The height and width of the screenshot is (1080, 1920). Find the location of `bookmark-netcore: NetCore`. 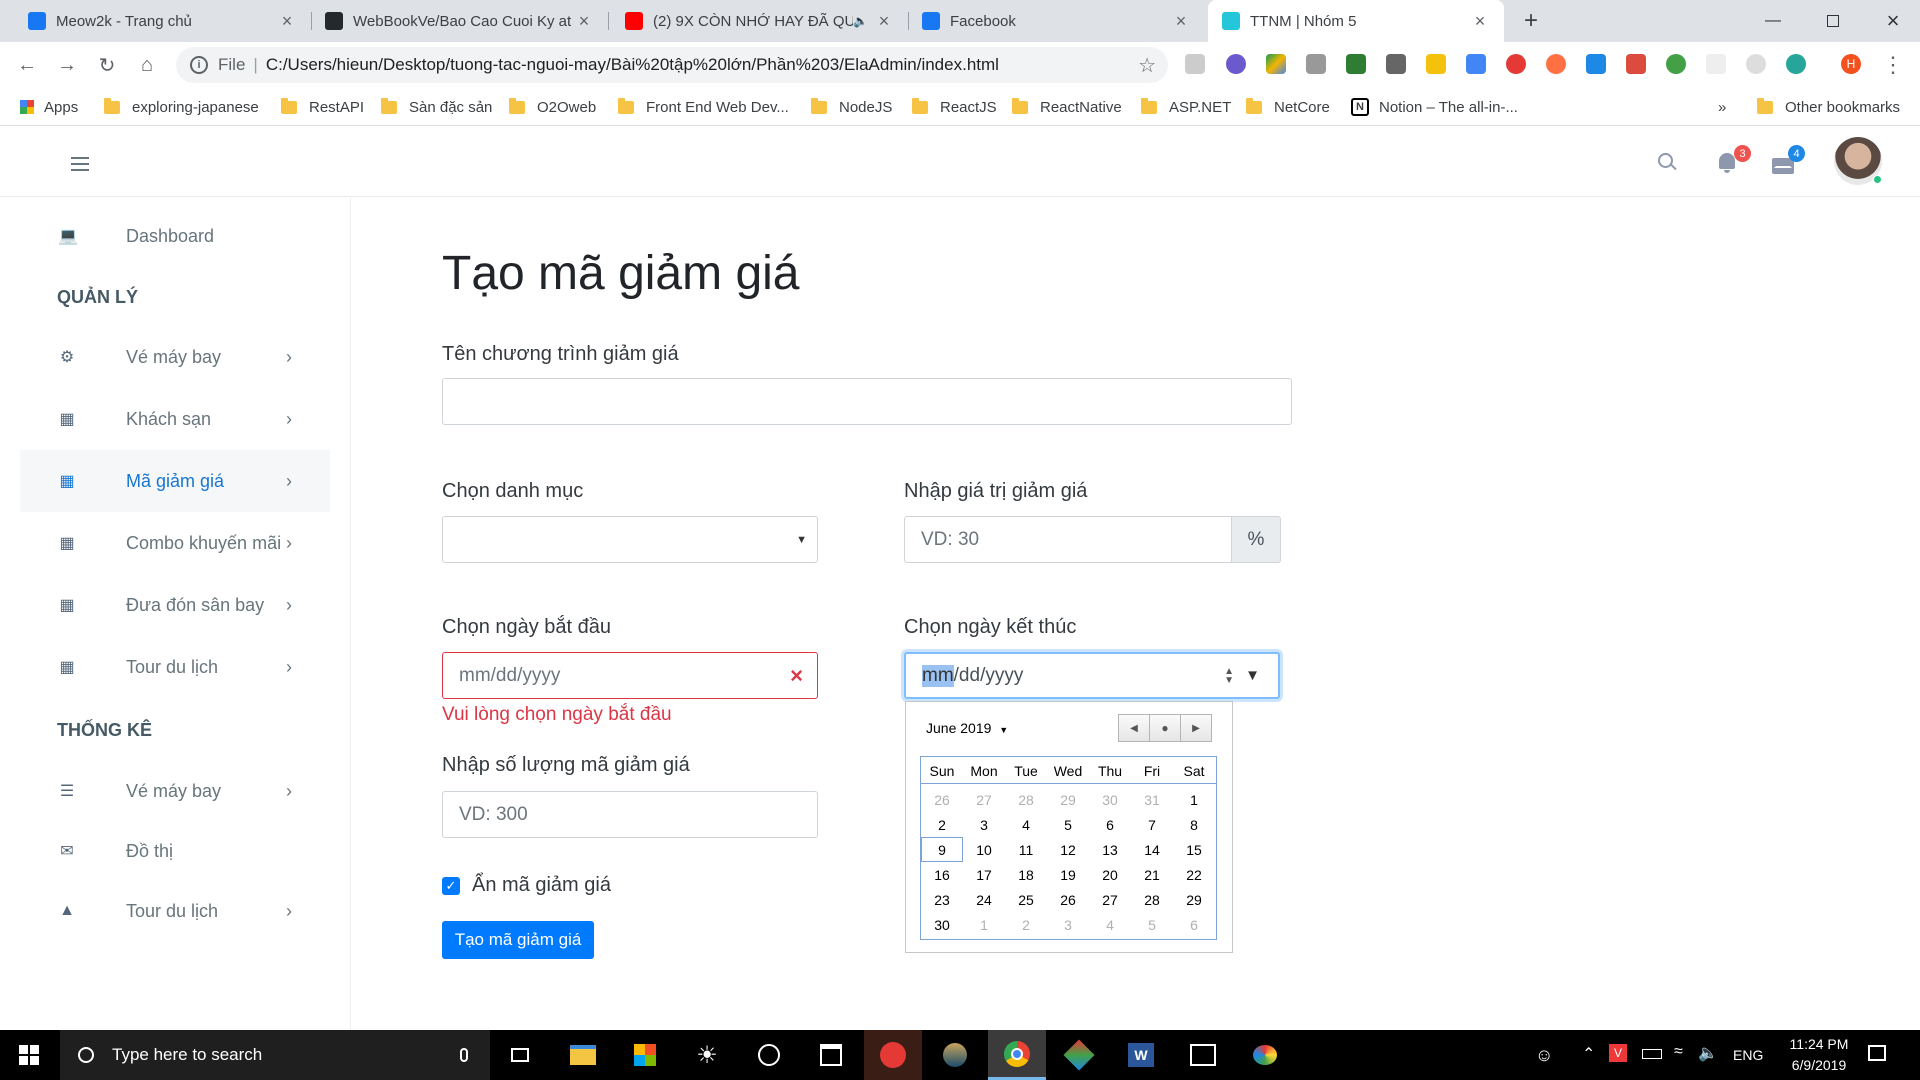

bookmark-netcore: NetCore is located at coordinates (1288, 107).